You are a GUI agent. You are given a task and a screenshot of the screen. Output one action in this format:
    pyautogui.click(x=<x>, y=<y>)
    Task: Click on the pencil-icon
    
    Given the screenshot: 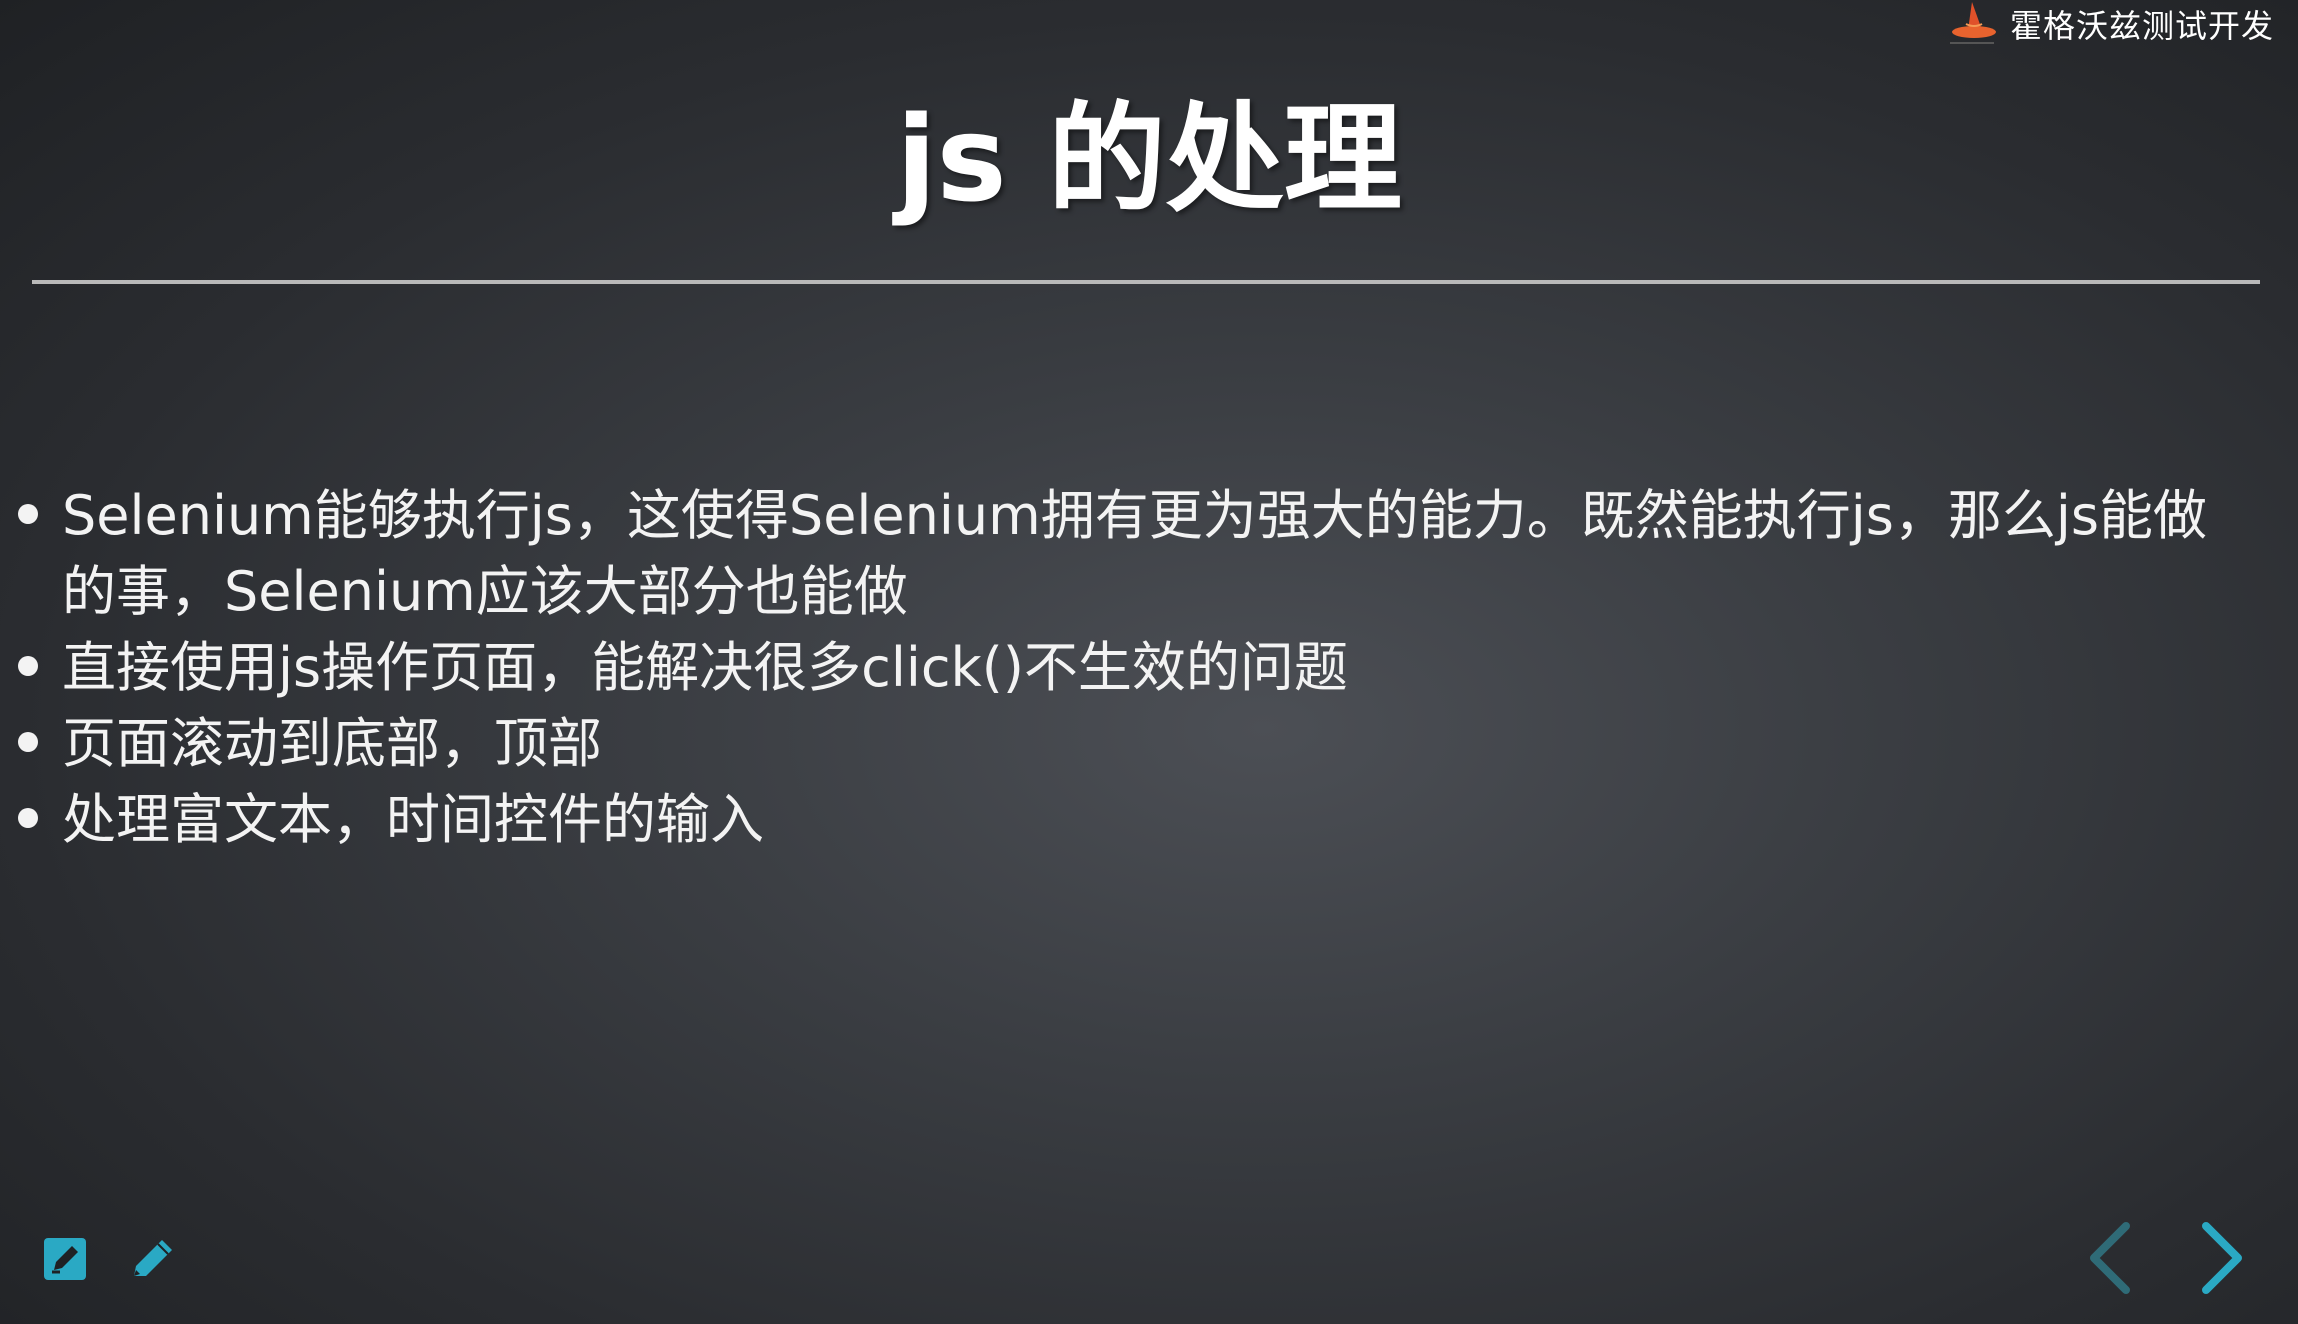 What is the action you would take?
    pyautogui.click(x=152, y=1258)
    